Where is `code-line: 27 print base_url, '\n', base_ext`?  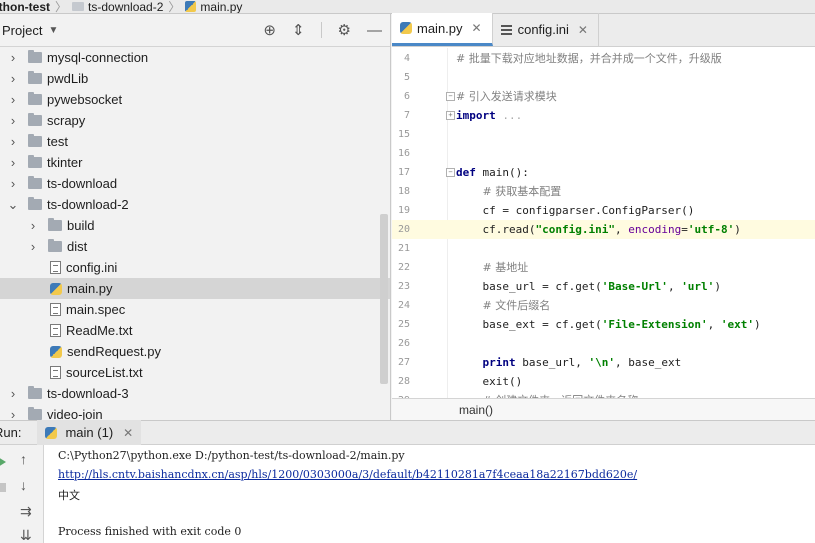 code-line: 27 print base_url, '\n', base_ext is located at coordinates (603, 362).